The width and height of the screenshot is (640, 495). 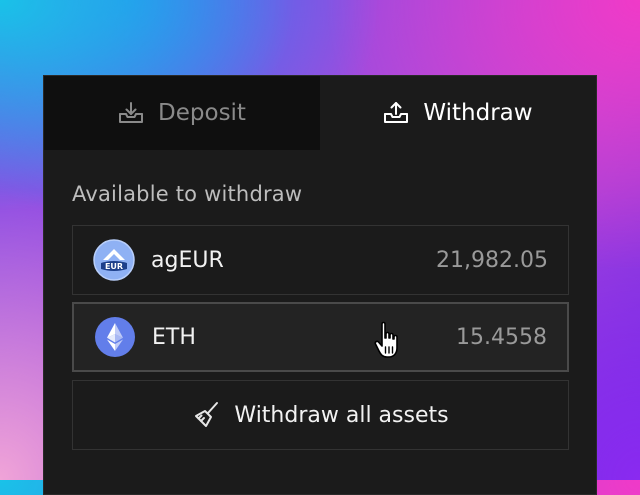 What do you see at coordinates (501, 337) in the screenshot?
I see `asset-amount: 15.4558` at bounding box center [501, 337].